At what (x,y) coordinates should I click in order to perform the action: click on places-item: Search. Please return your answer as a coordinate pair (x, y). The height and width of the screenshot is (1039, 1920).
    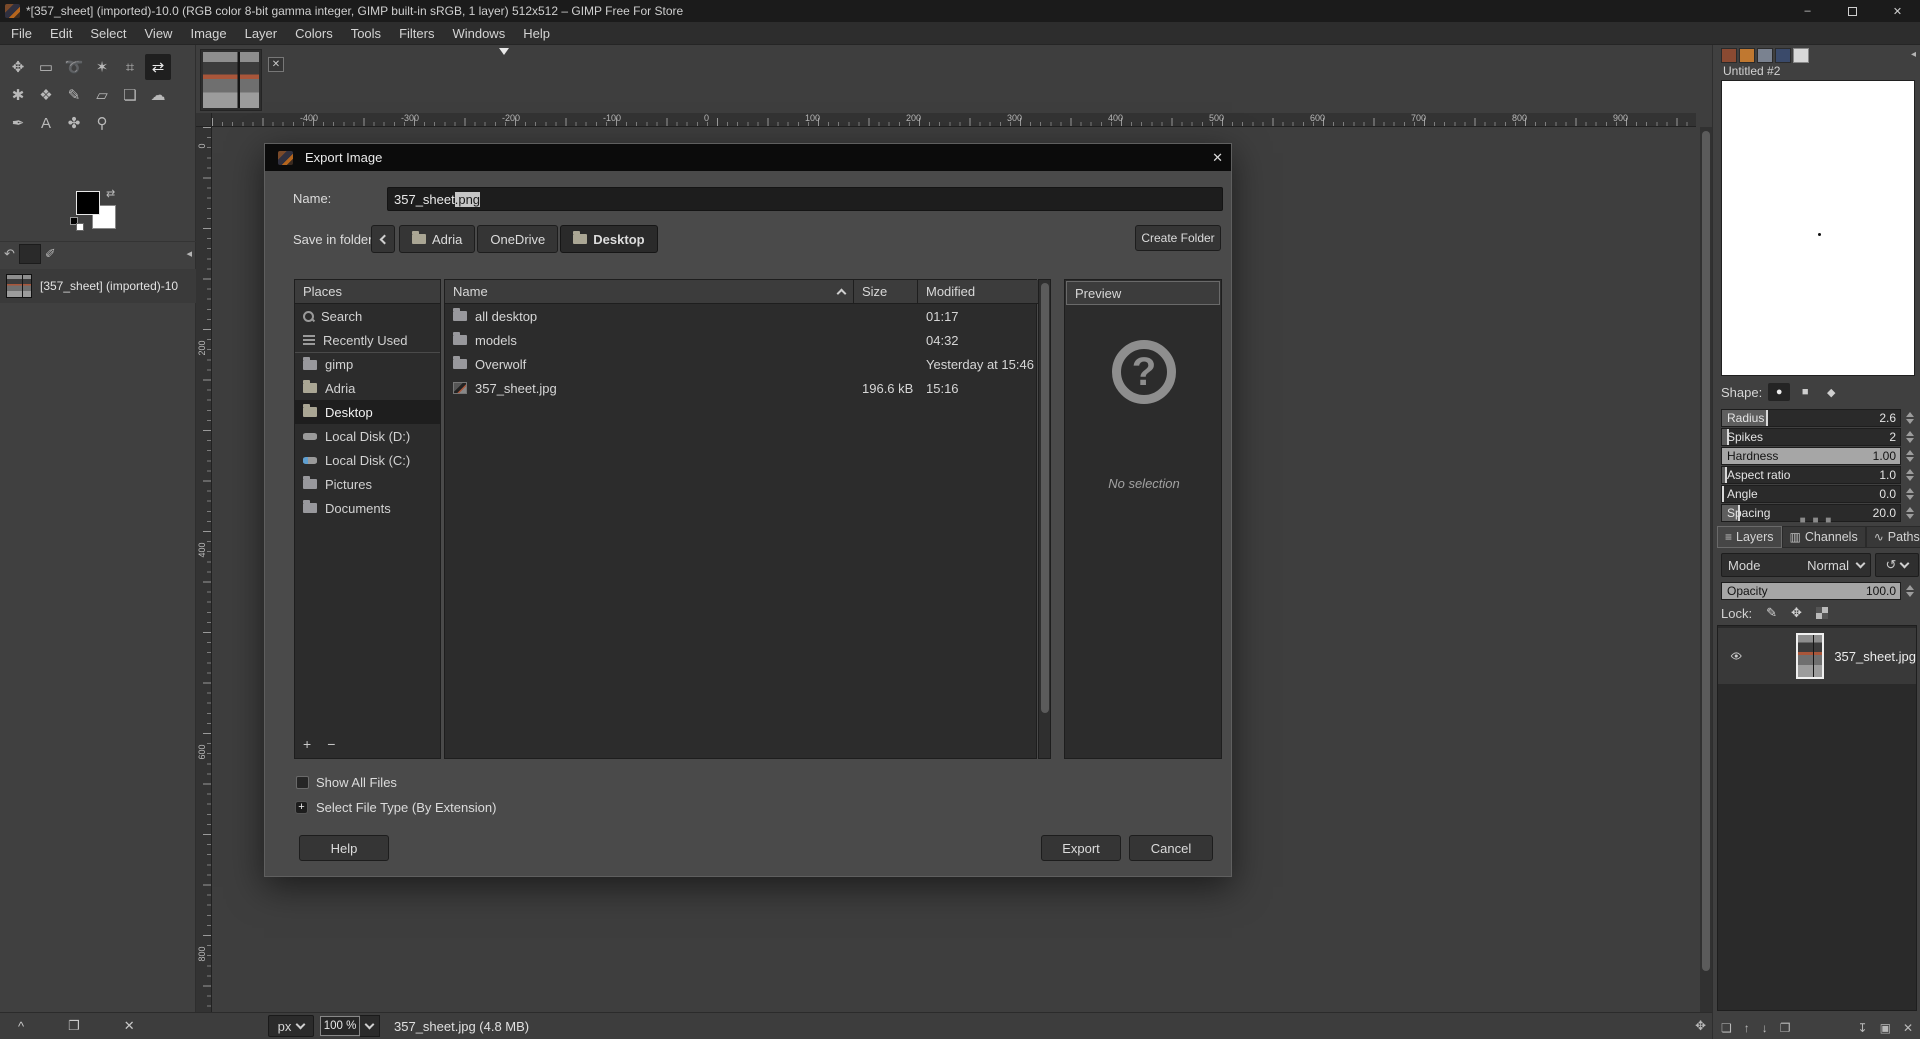
    Looking at the image, I should click on (367, 316).